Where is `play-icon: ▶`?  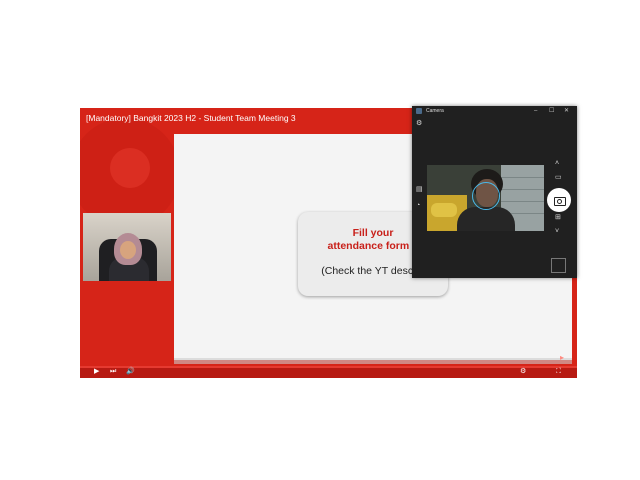 play-icon: ▶ is located at coordinates (96, 372).